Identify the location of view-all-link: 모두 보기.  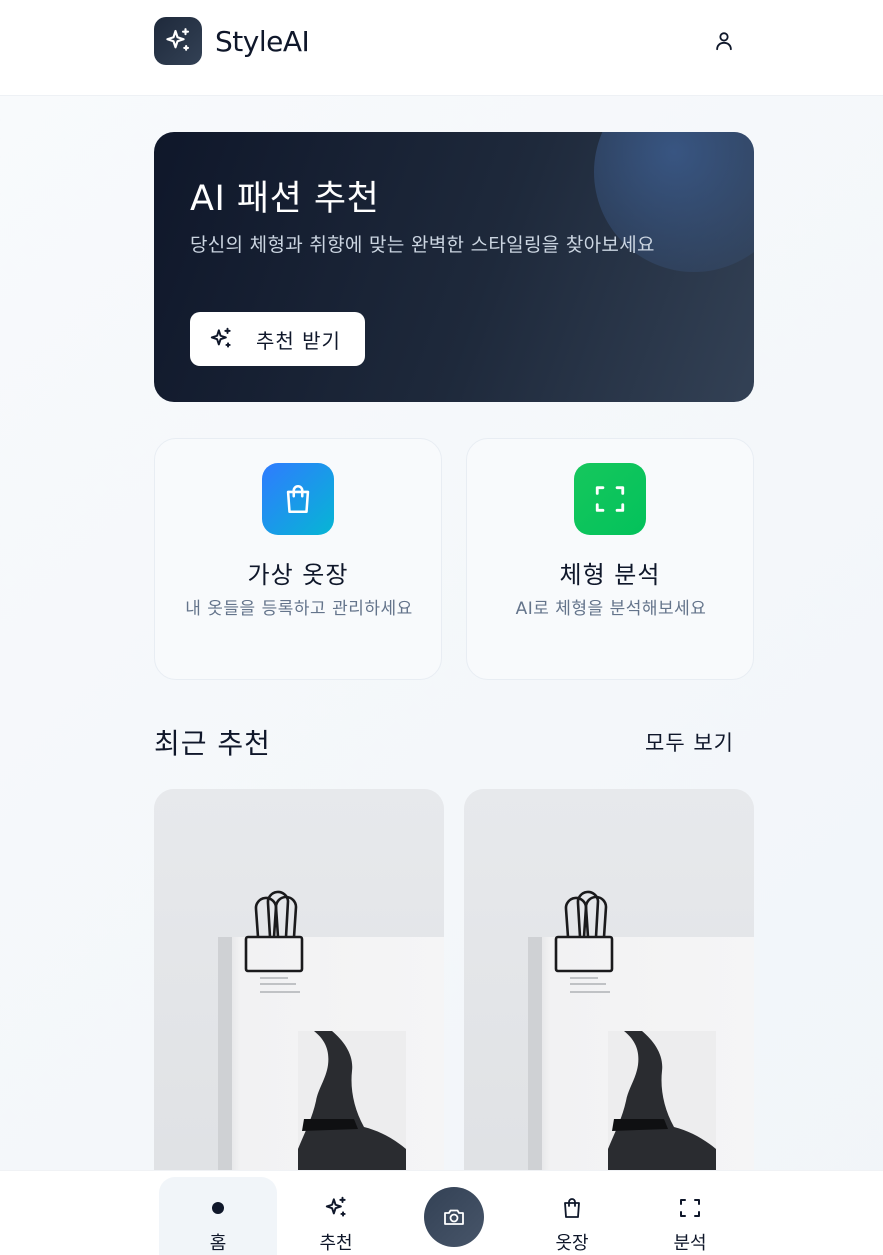
(689, 742).